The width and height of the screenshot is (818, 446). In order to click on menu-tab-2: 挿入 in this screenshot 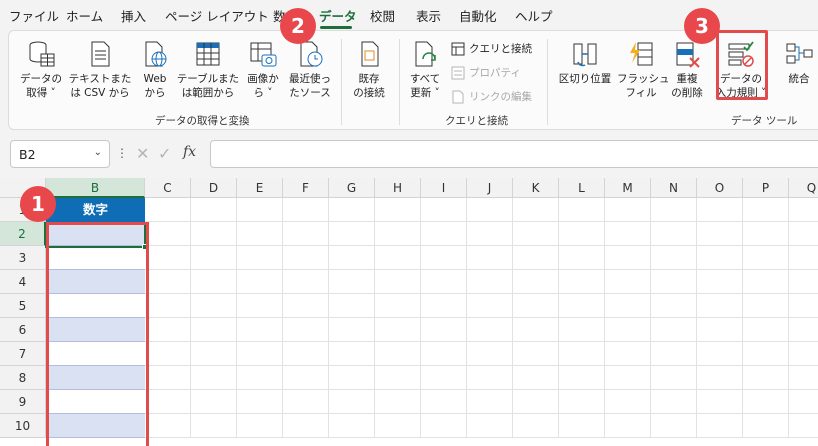, I will do `click(133, 15)`.